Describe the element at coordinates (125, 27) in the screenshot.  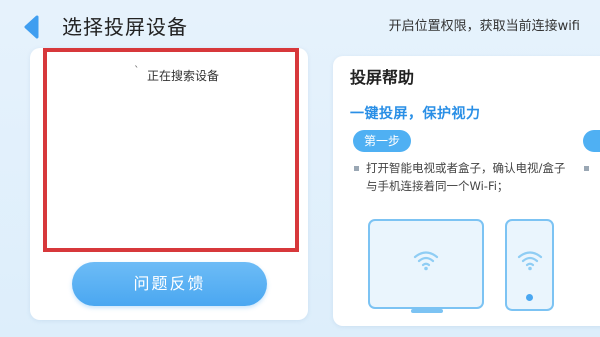
I see `page-title: 选择投屏设备` at that location.